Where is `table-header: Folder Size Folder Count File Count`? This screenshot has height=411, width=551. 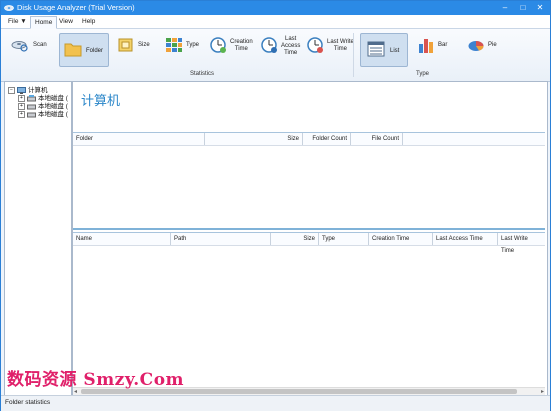 table-header: Folder Size Folder Count File Count is located at coordinates (309, 139).